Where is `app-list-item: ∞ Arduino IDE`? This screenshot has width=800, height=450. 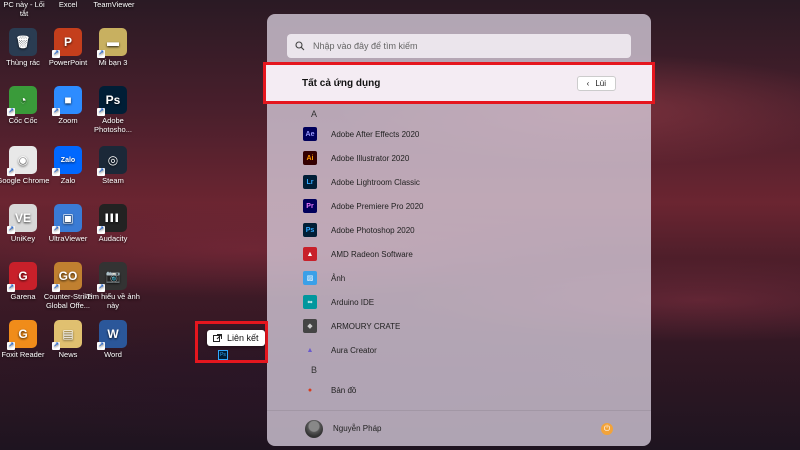
app-list-item: ∞ Arduino IDE is located at coordinates (468, 302).